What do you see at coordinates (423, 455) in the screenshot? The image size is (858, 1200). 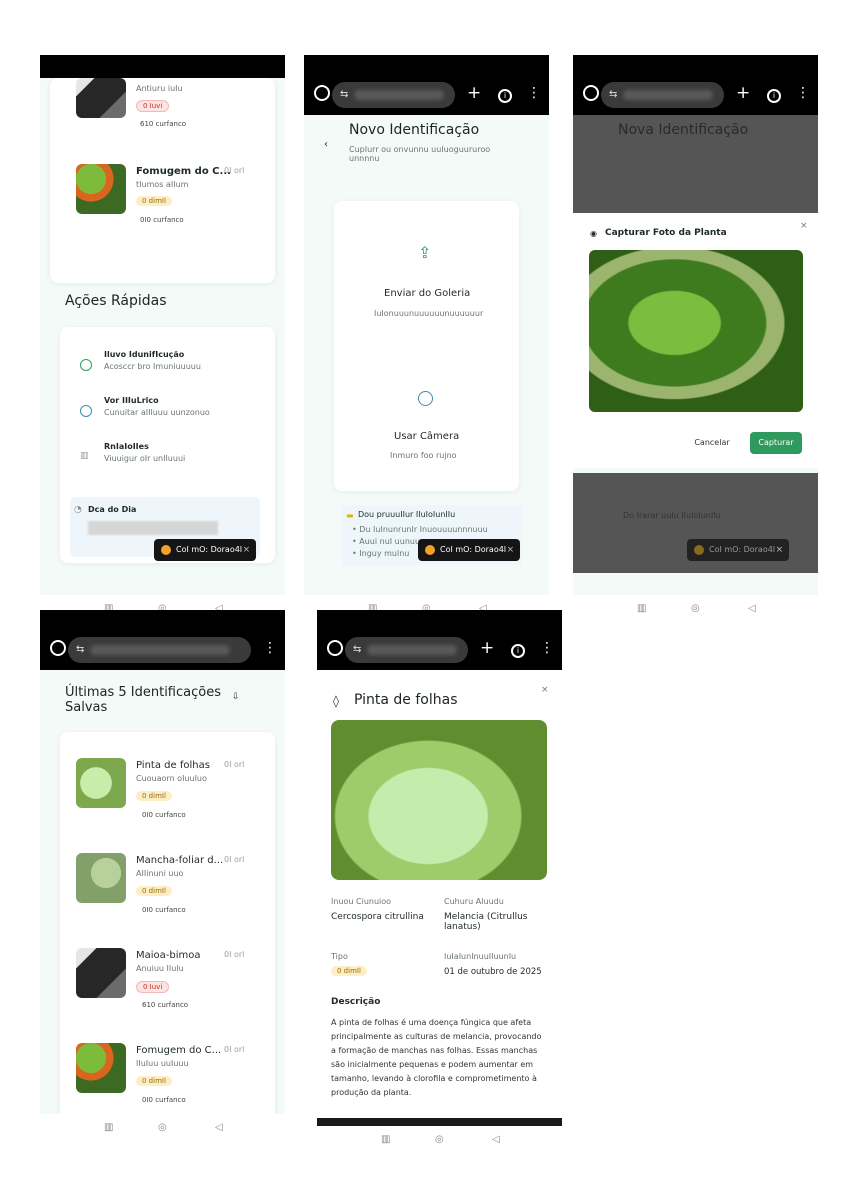 I see `camera-subtitle: Inmuro foo rujno` at bounding box center [423, 455].